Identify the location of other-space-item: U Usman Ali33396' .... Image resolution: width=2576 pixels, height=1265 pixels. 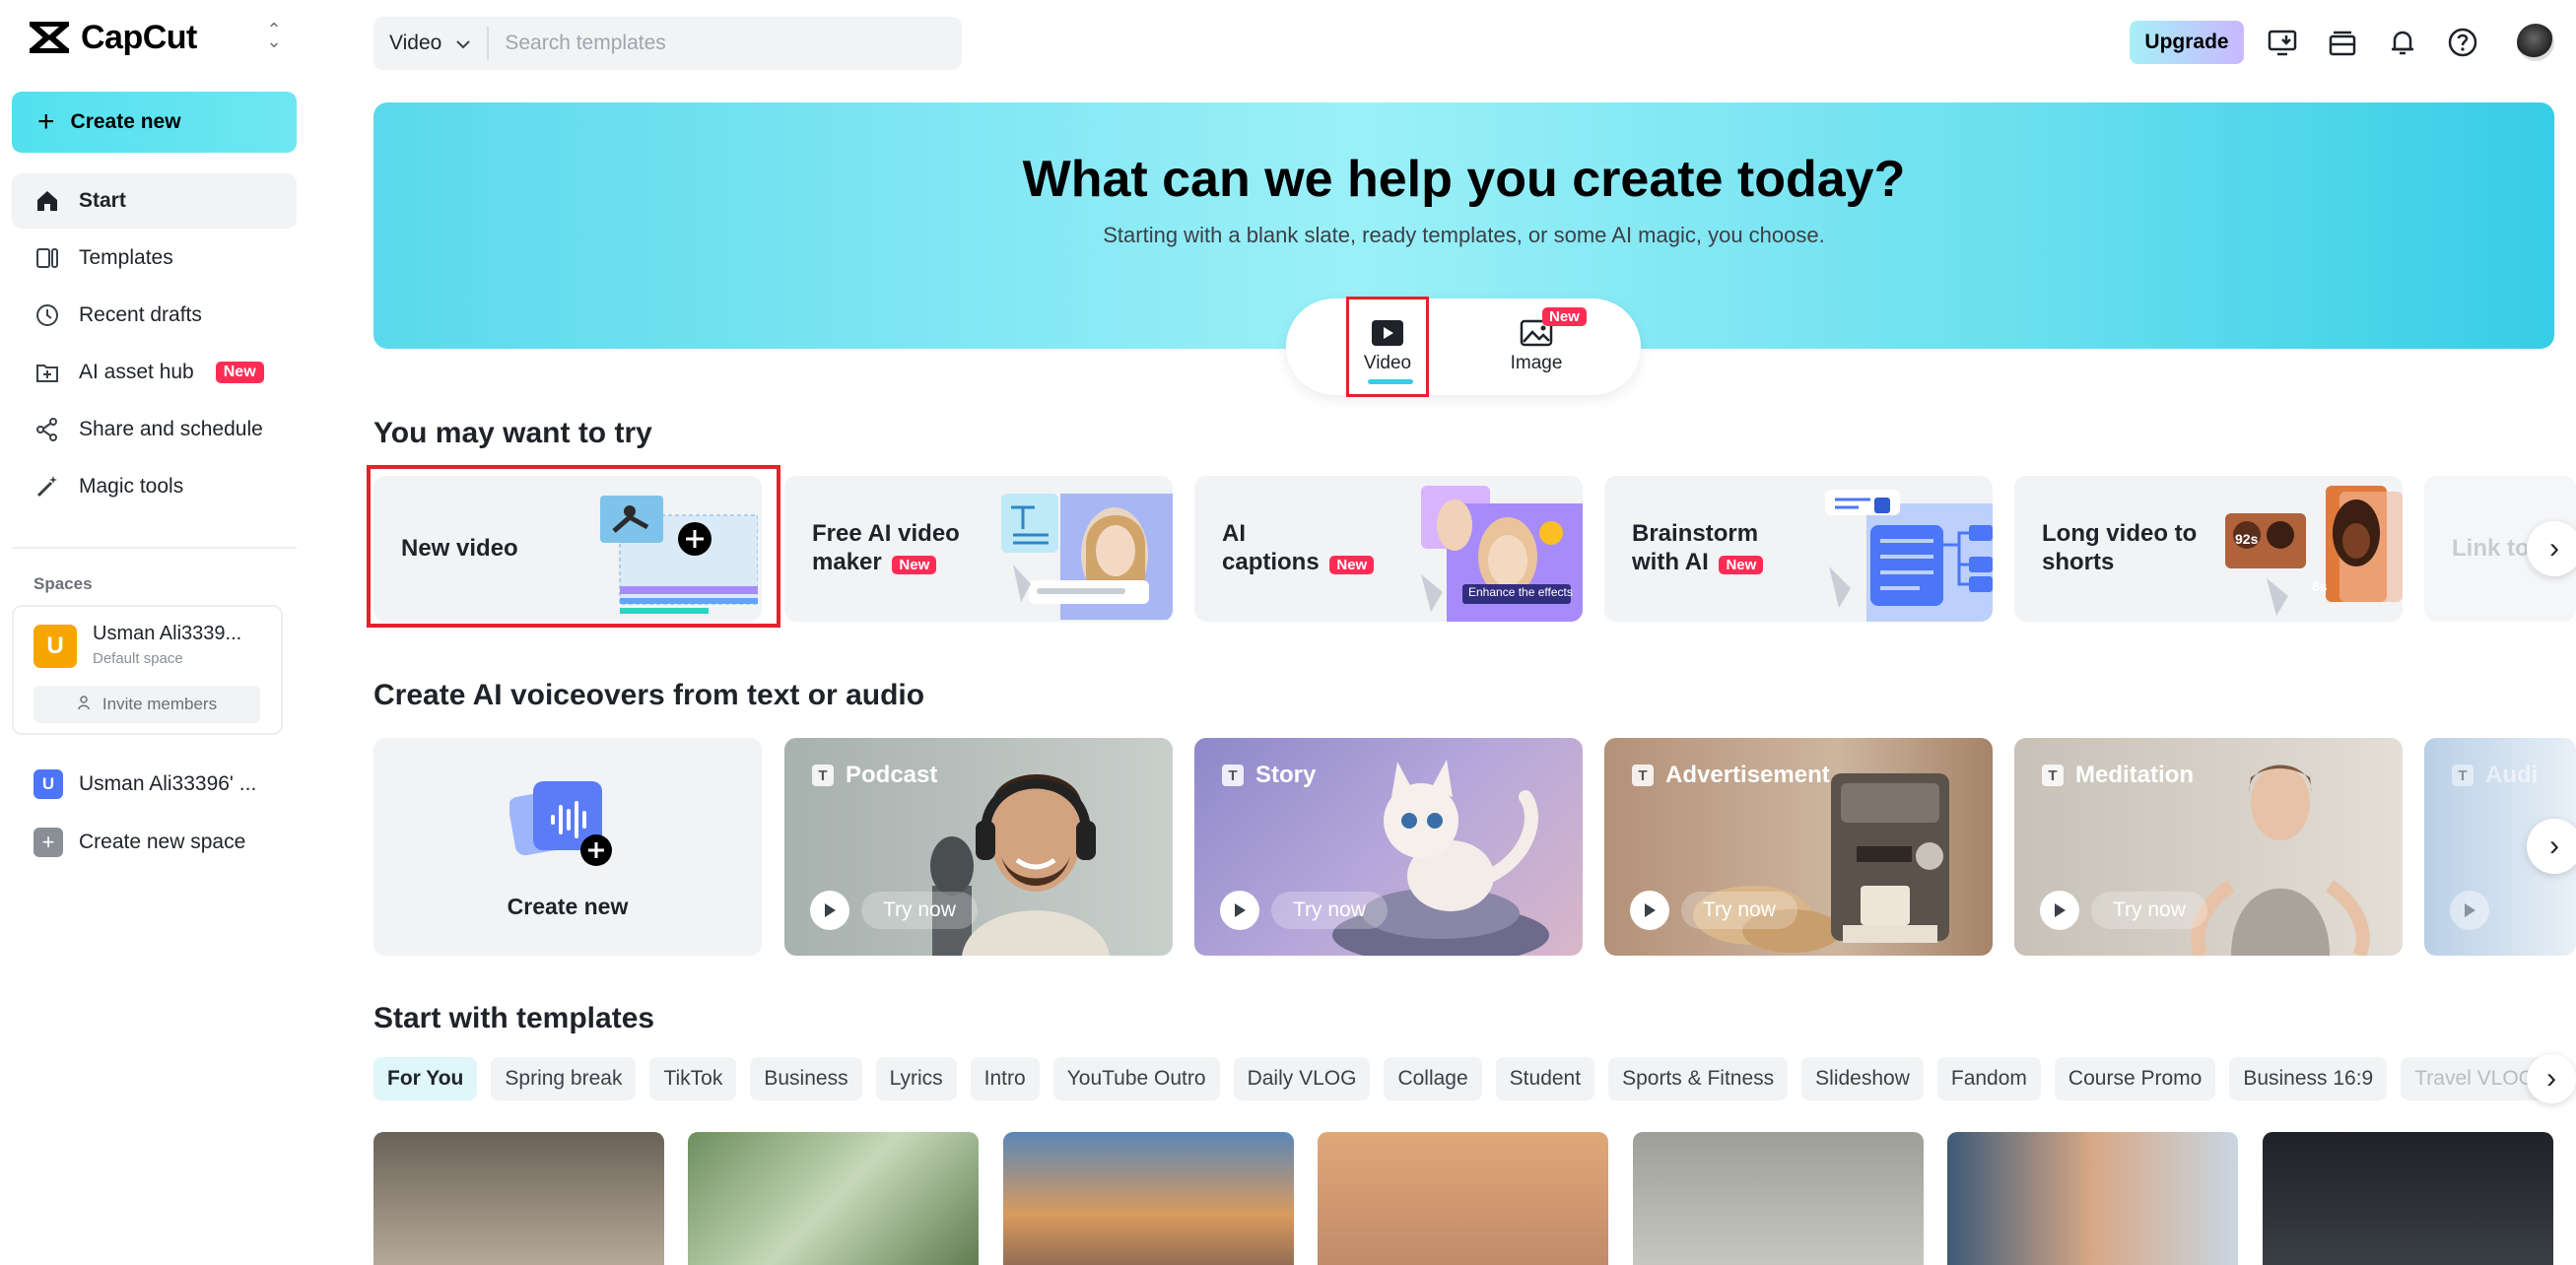
(145, 784).